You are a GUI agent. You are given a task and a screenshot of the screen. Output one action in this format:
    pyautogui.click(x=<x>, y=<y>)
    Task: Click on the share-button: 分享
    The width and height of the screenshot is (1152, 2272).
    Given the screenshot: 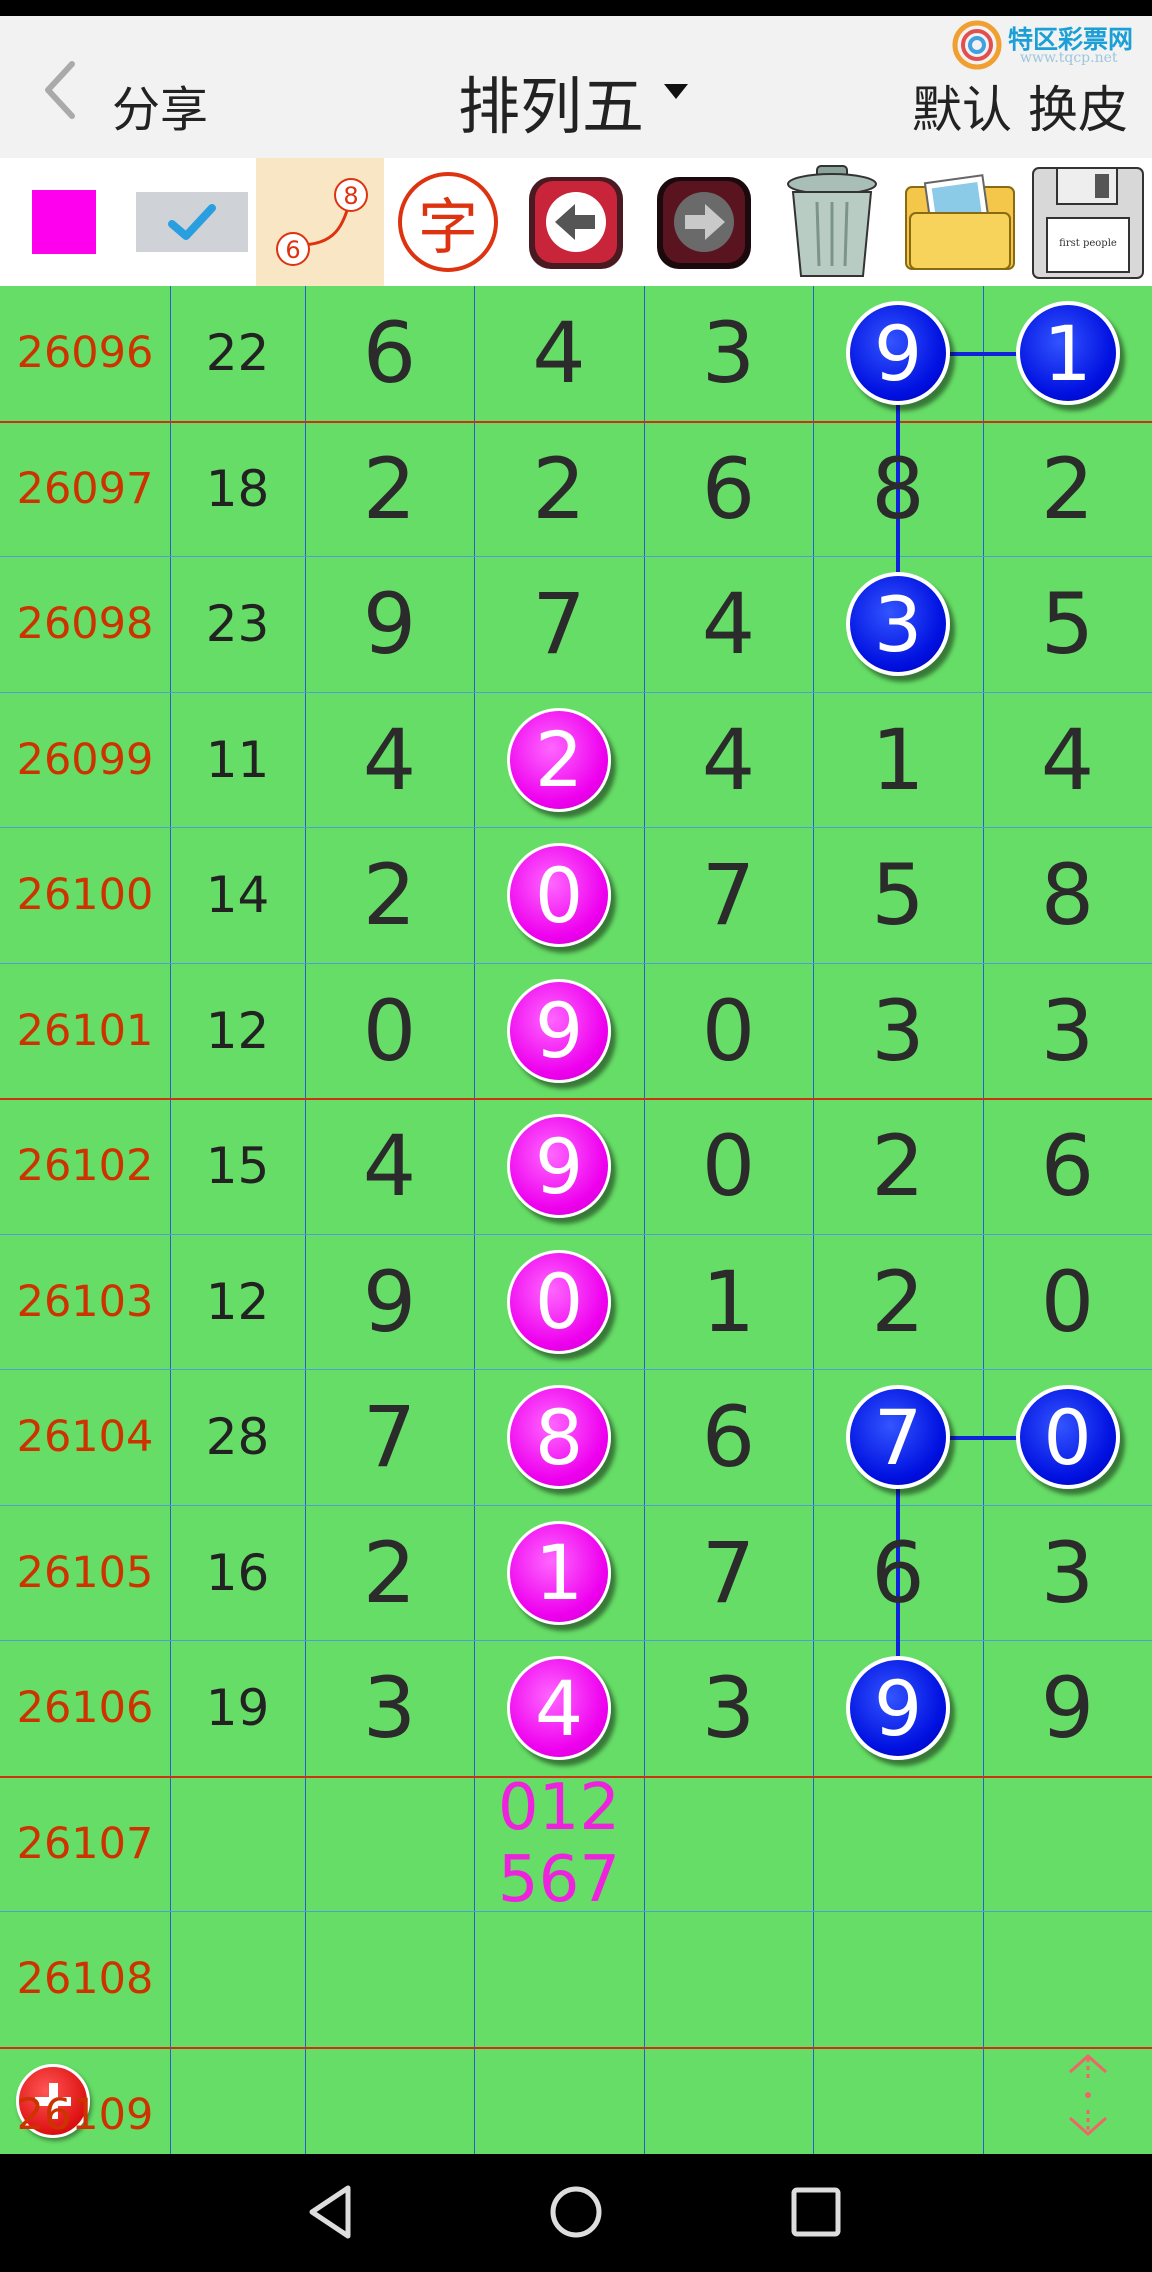 What is the action you would take?
    pyautogui.click(x=160, y=105)
    